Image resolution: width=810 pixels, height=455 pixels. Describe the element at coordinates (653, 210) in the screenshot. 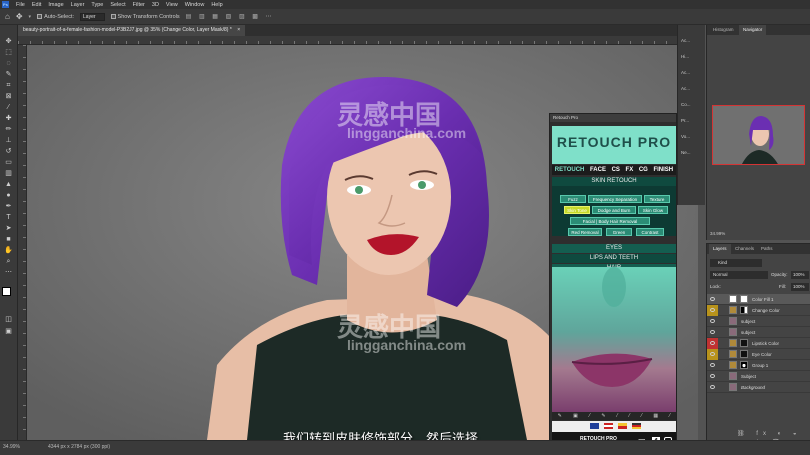

I see `skin-glow-button: Skin Glow` at that location.